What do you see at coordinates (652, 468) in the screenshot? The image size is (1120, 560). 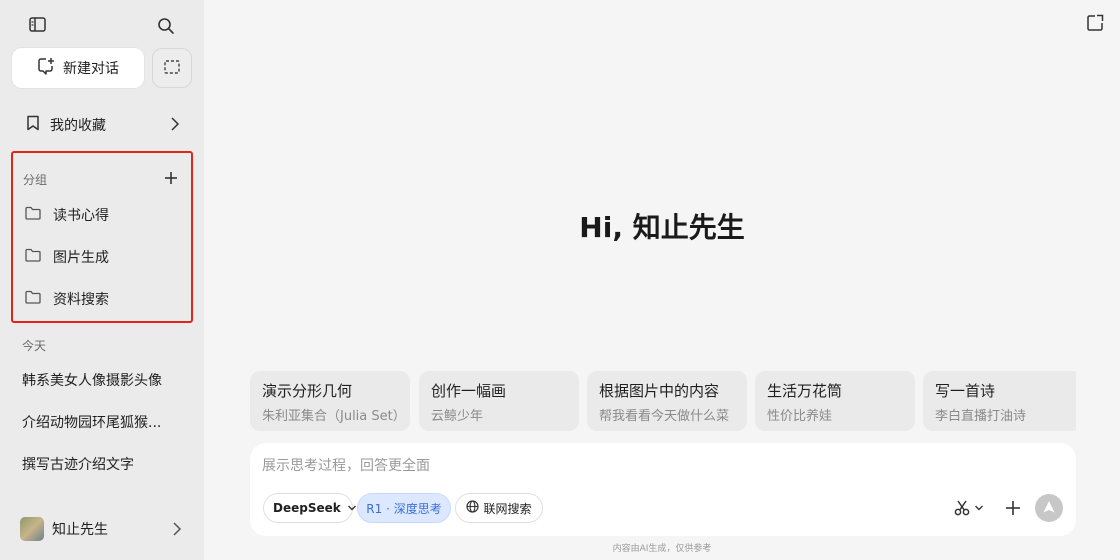 I see `message-input` at bounding box center [652, 468].